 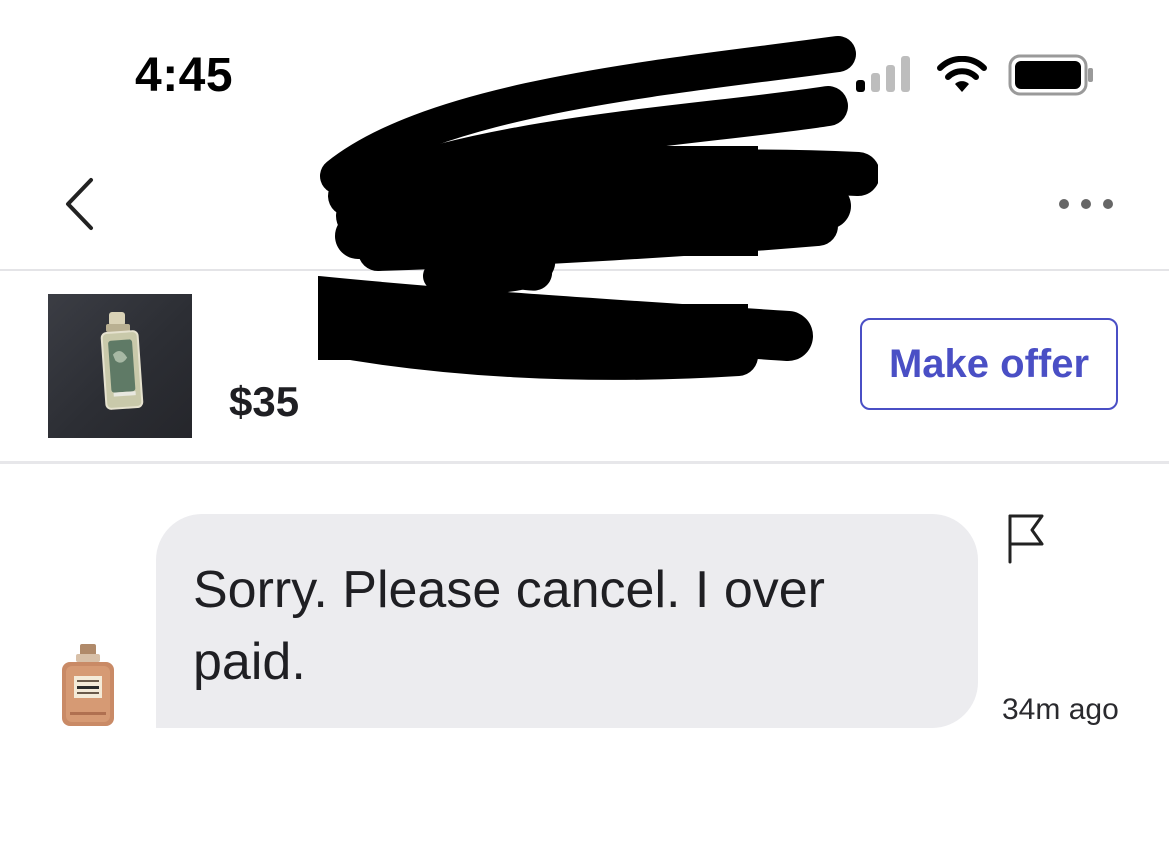 I want to click on more-horizontal-icon, so click(x=1086, y=204).